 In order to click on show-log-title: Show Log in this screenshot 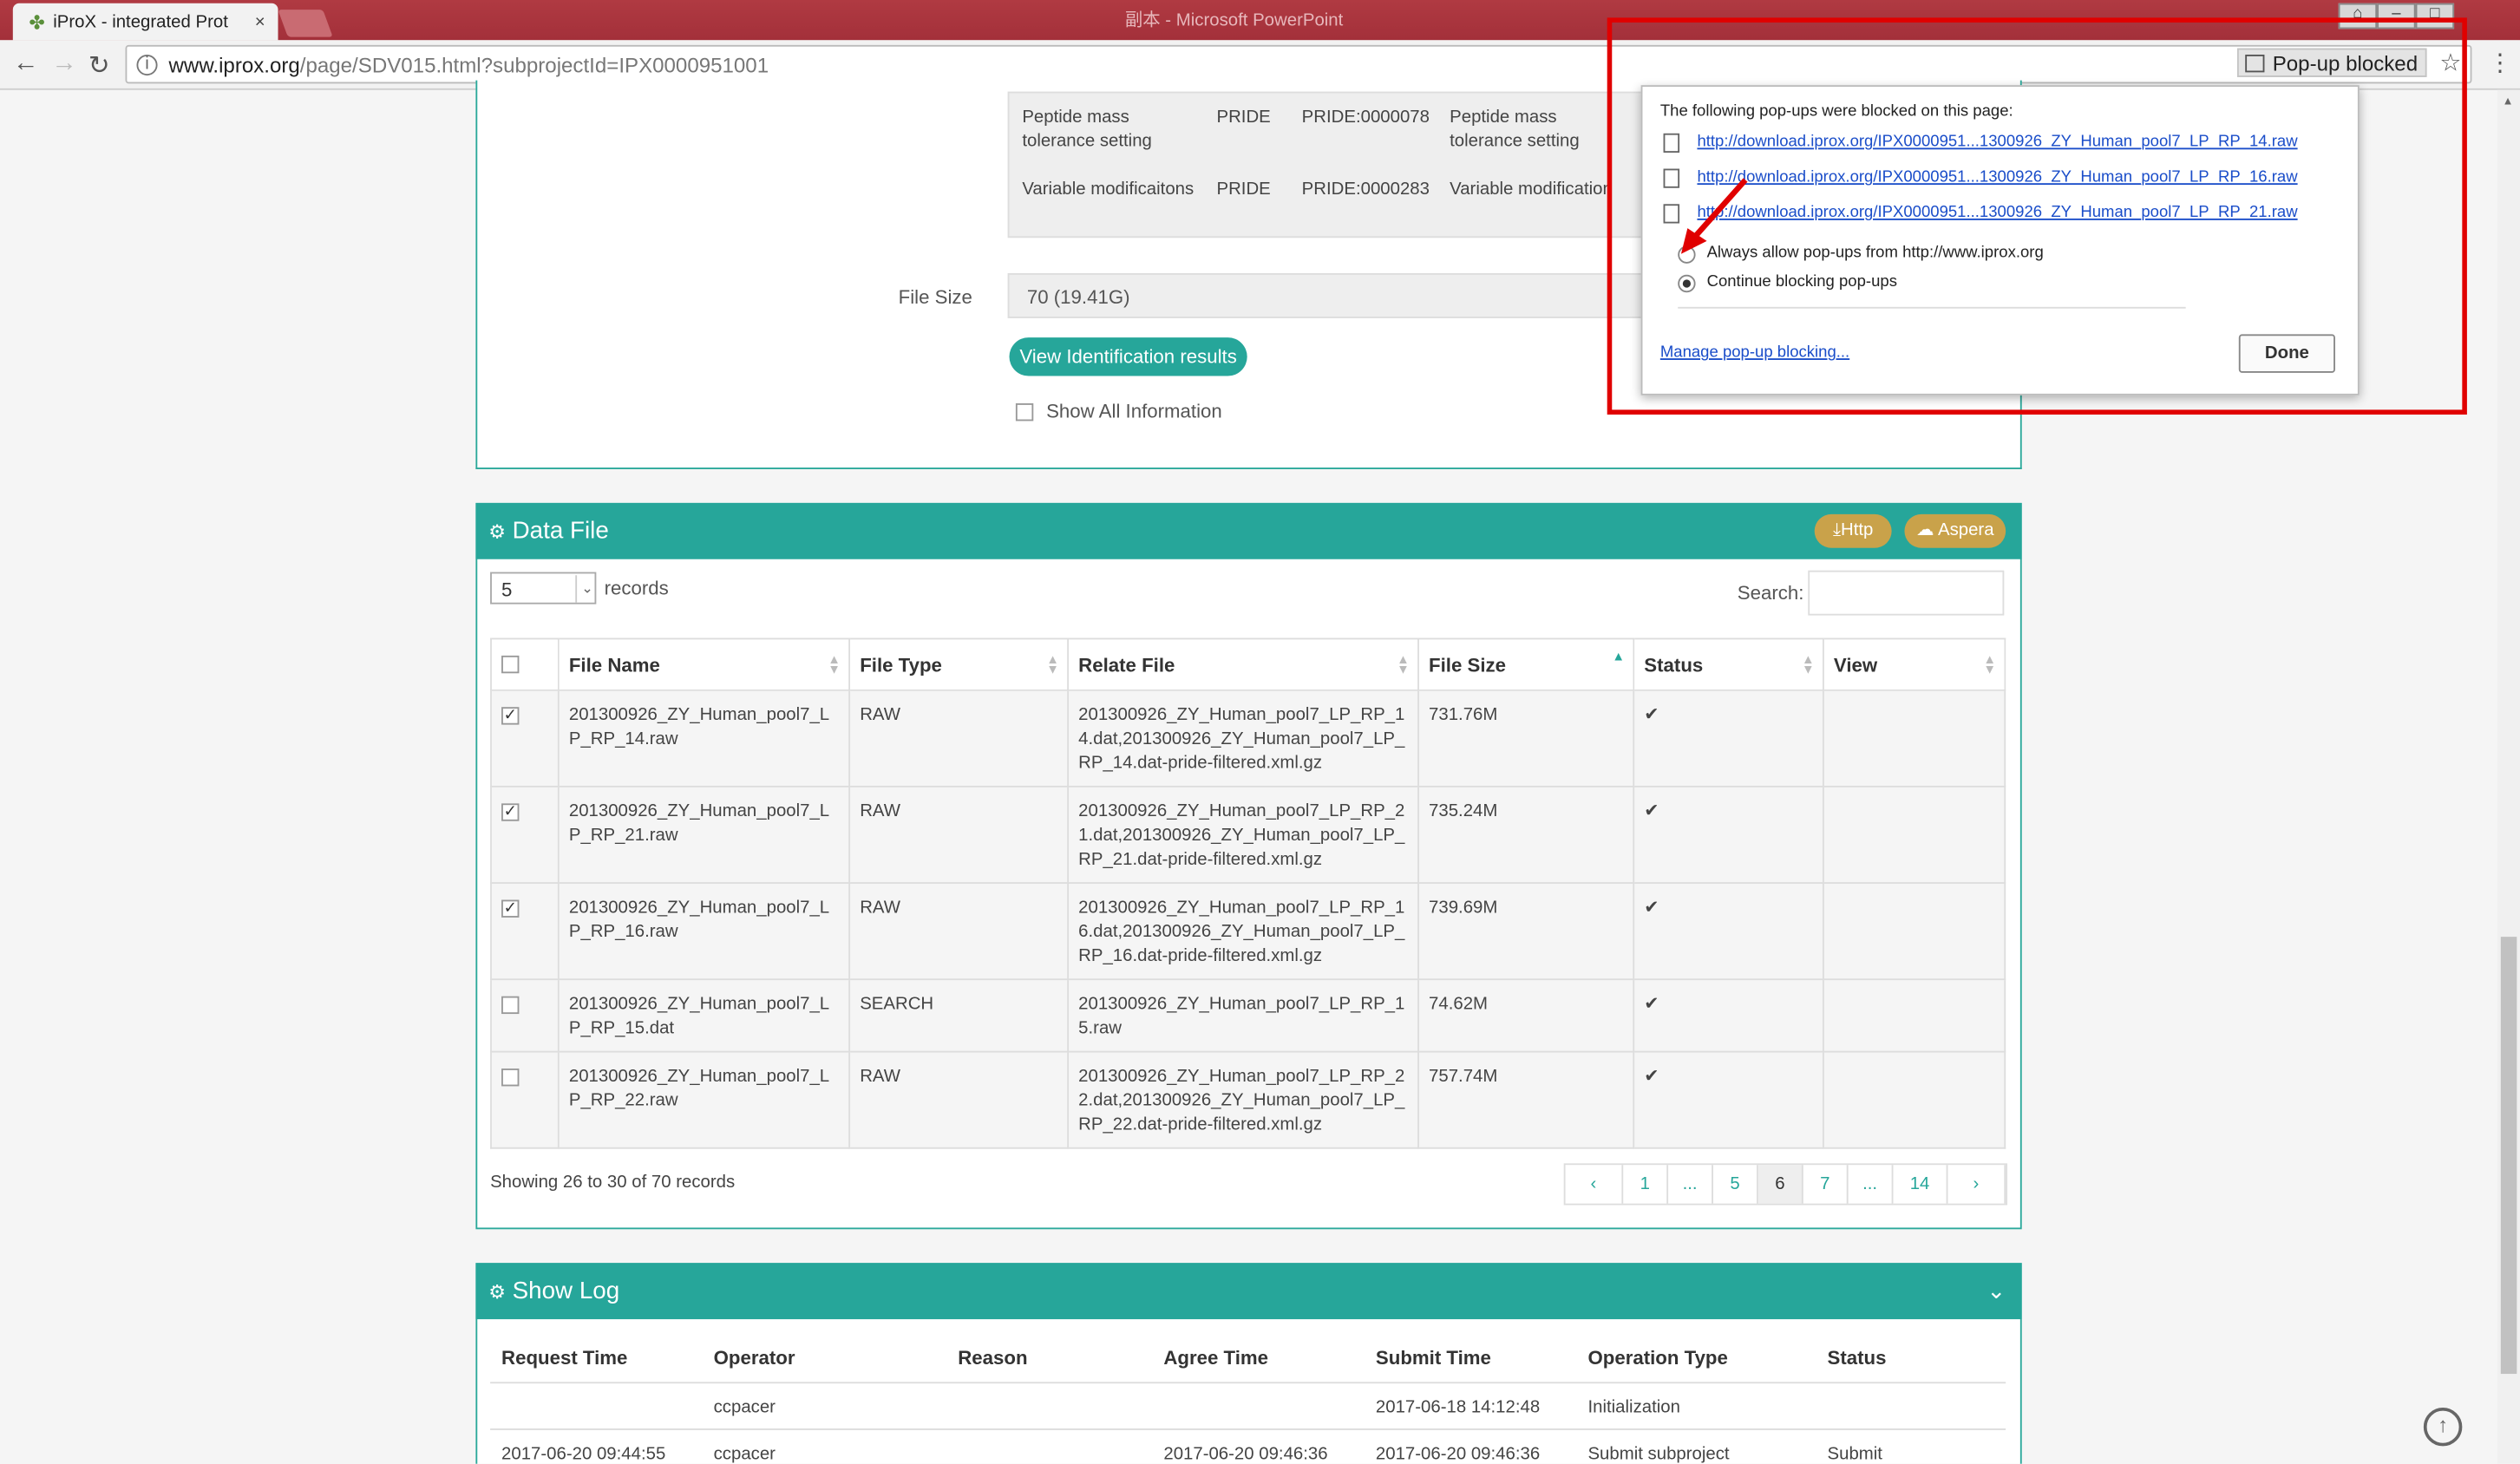, I will do `click(566, 1291)`.